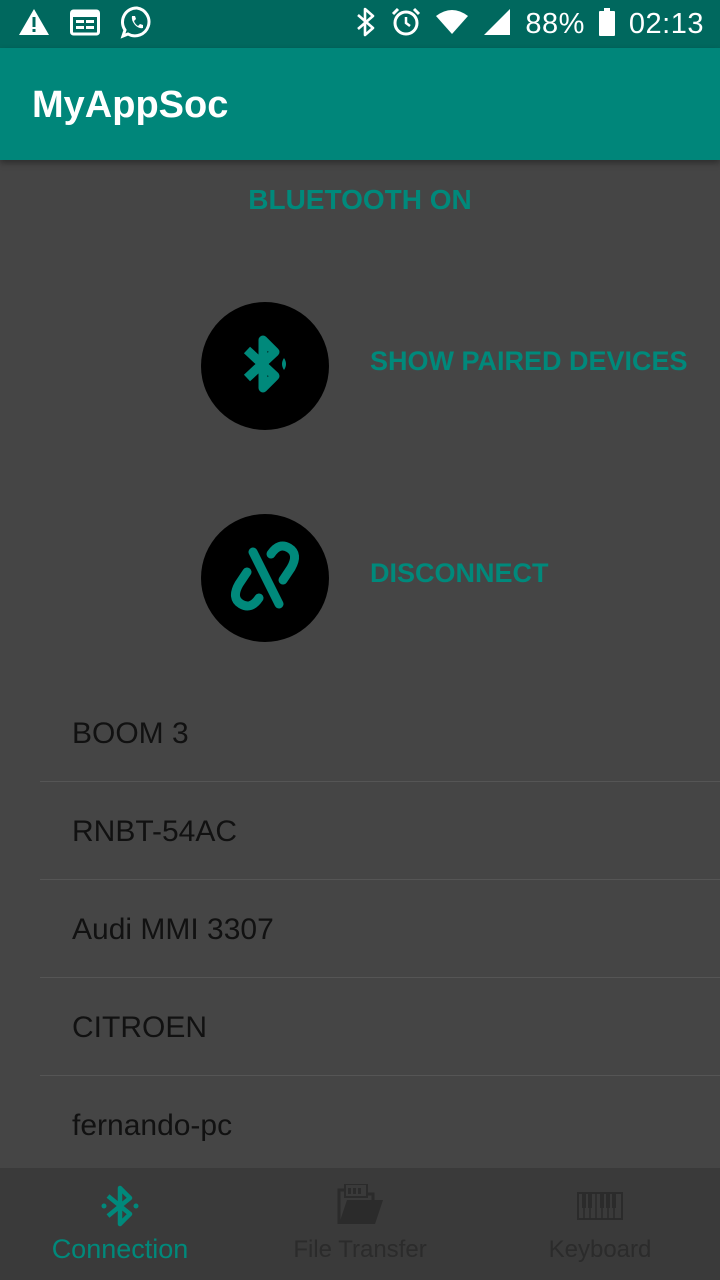 The width and height of the screenshot is (720, 1280). Describe the element at coordinates (380, 1124) in the screenshot. I see `list-item: fernando-pc` at that location.